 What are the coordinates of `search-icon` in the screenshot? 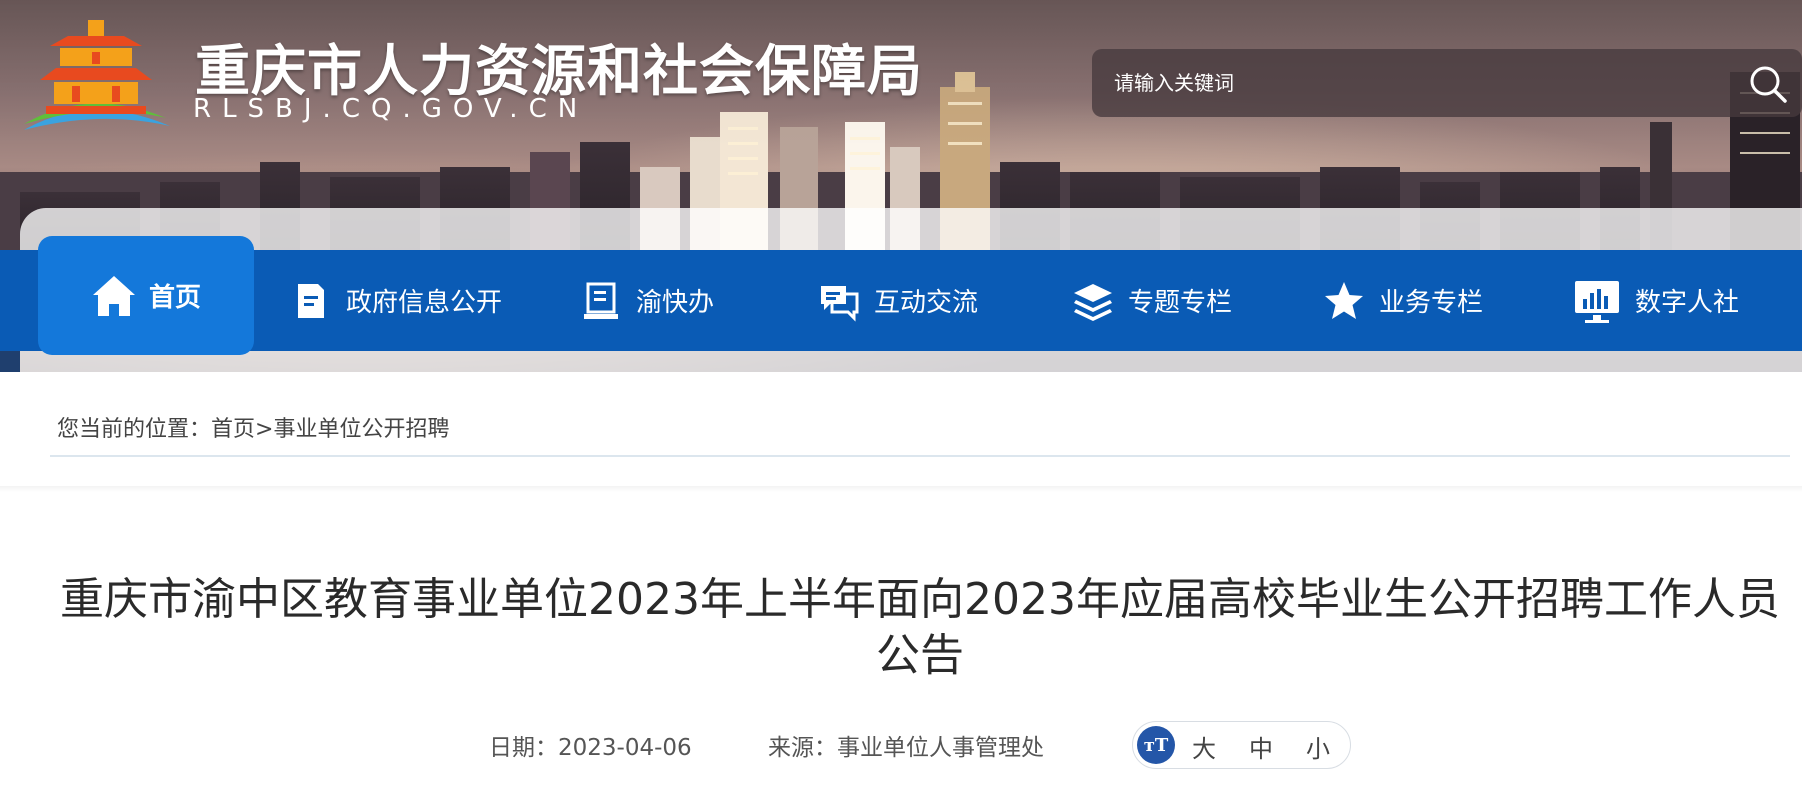 It's located at (1768, 84).